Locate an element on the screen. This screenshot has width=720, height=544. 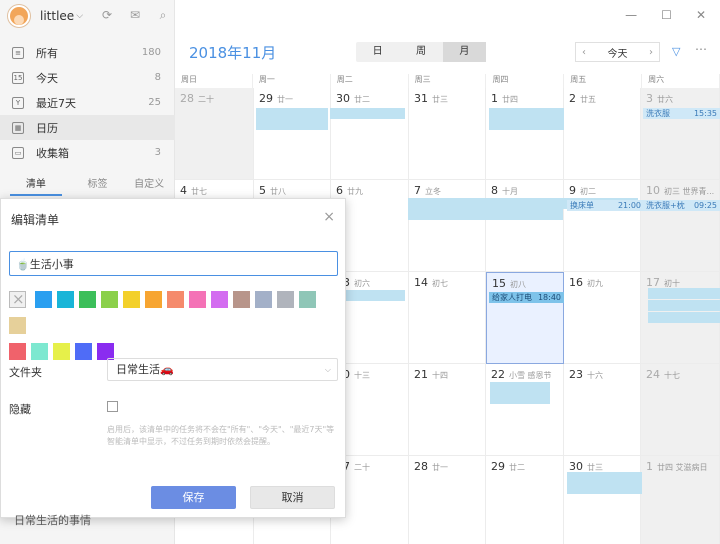
calendar-day: 16 初九 is located at coordinates (602, 318).